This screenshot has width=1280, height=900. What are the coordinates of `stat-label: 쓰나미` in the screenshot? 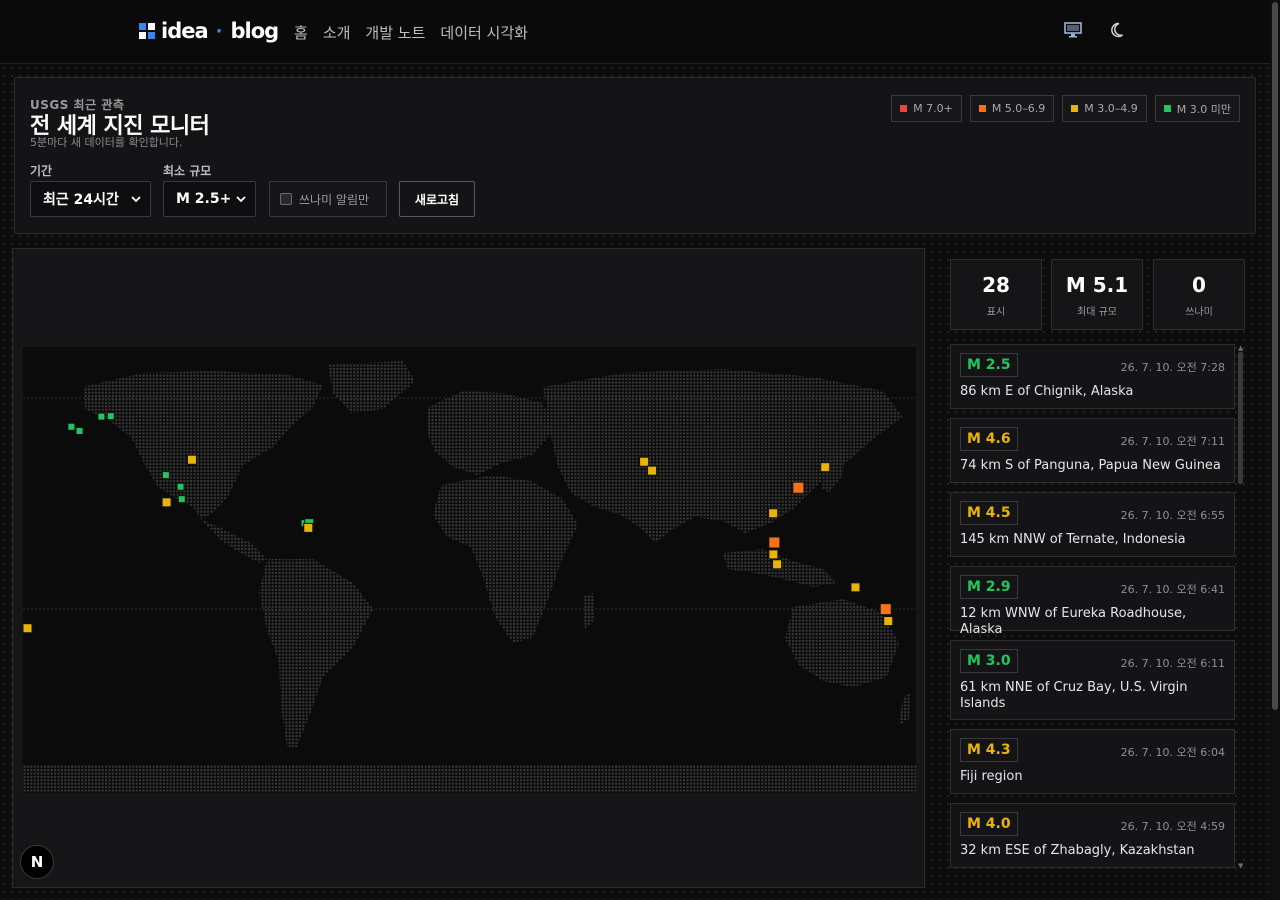 It's located at (1199, 312).